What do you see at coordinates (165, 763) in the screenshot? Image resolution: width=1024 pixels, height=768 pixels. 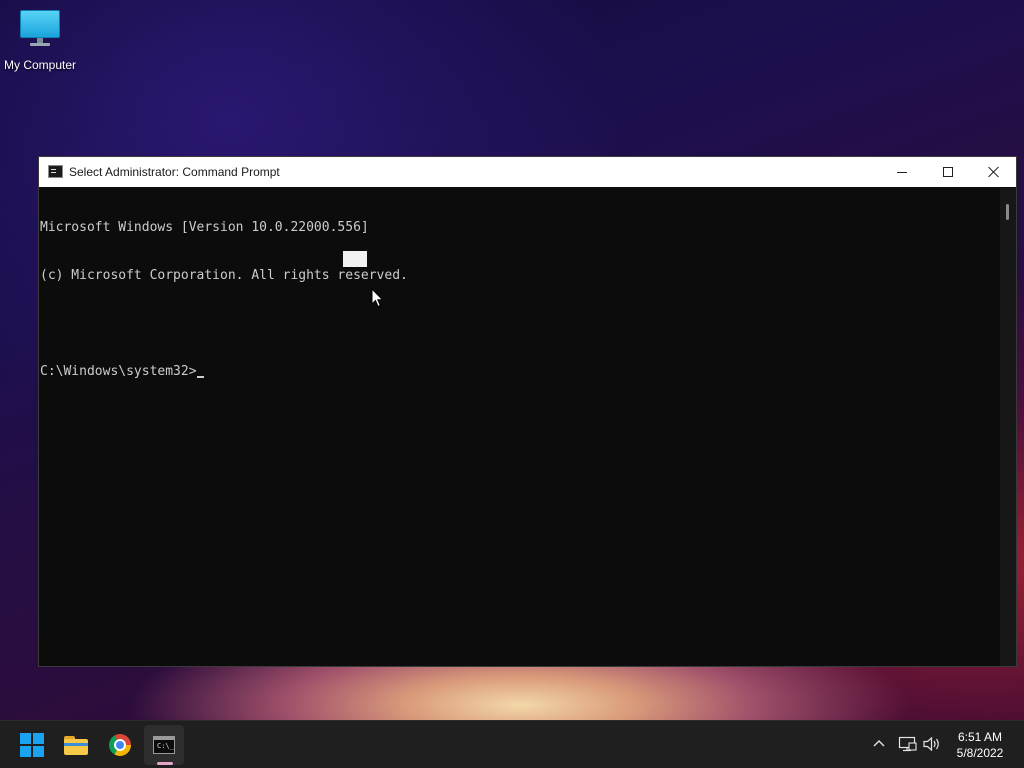 I see `active-app-indicator` at bounding box center [165, 763].